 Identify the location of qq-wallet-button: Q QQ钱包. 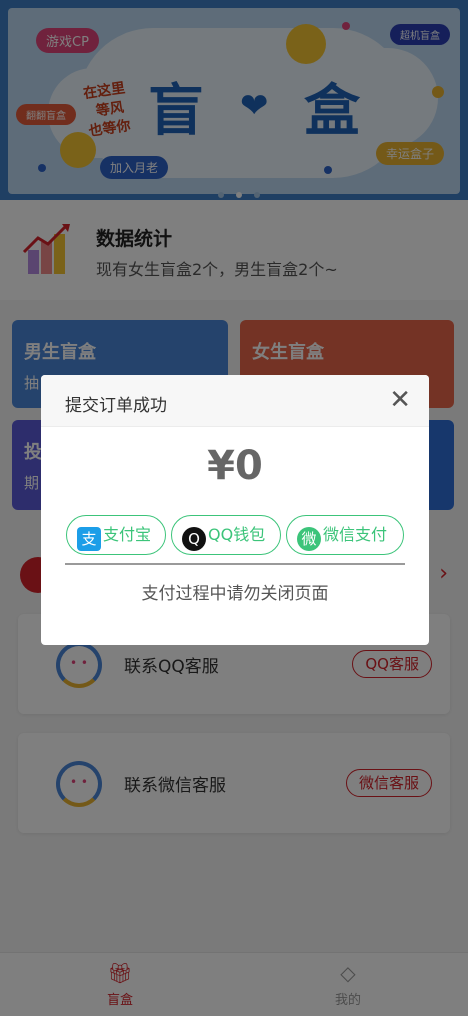
(226, 535).